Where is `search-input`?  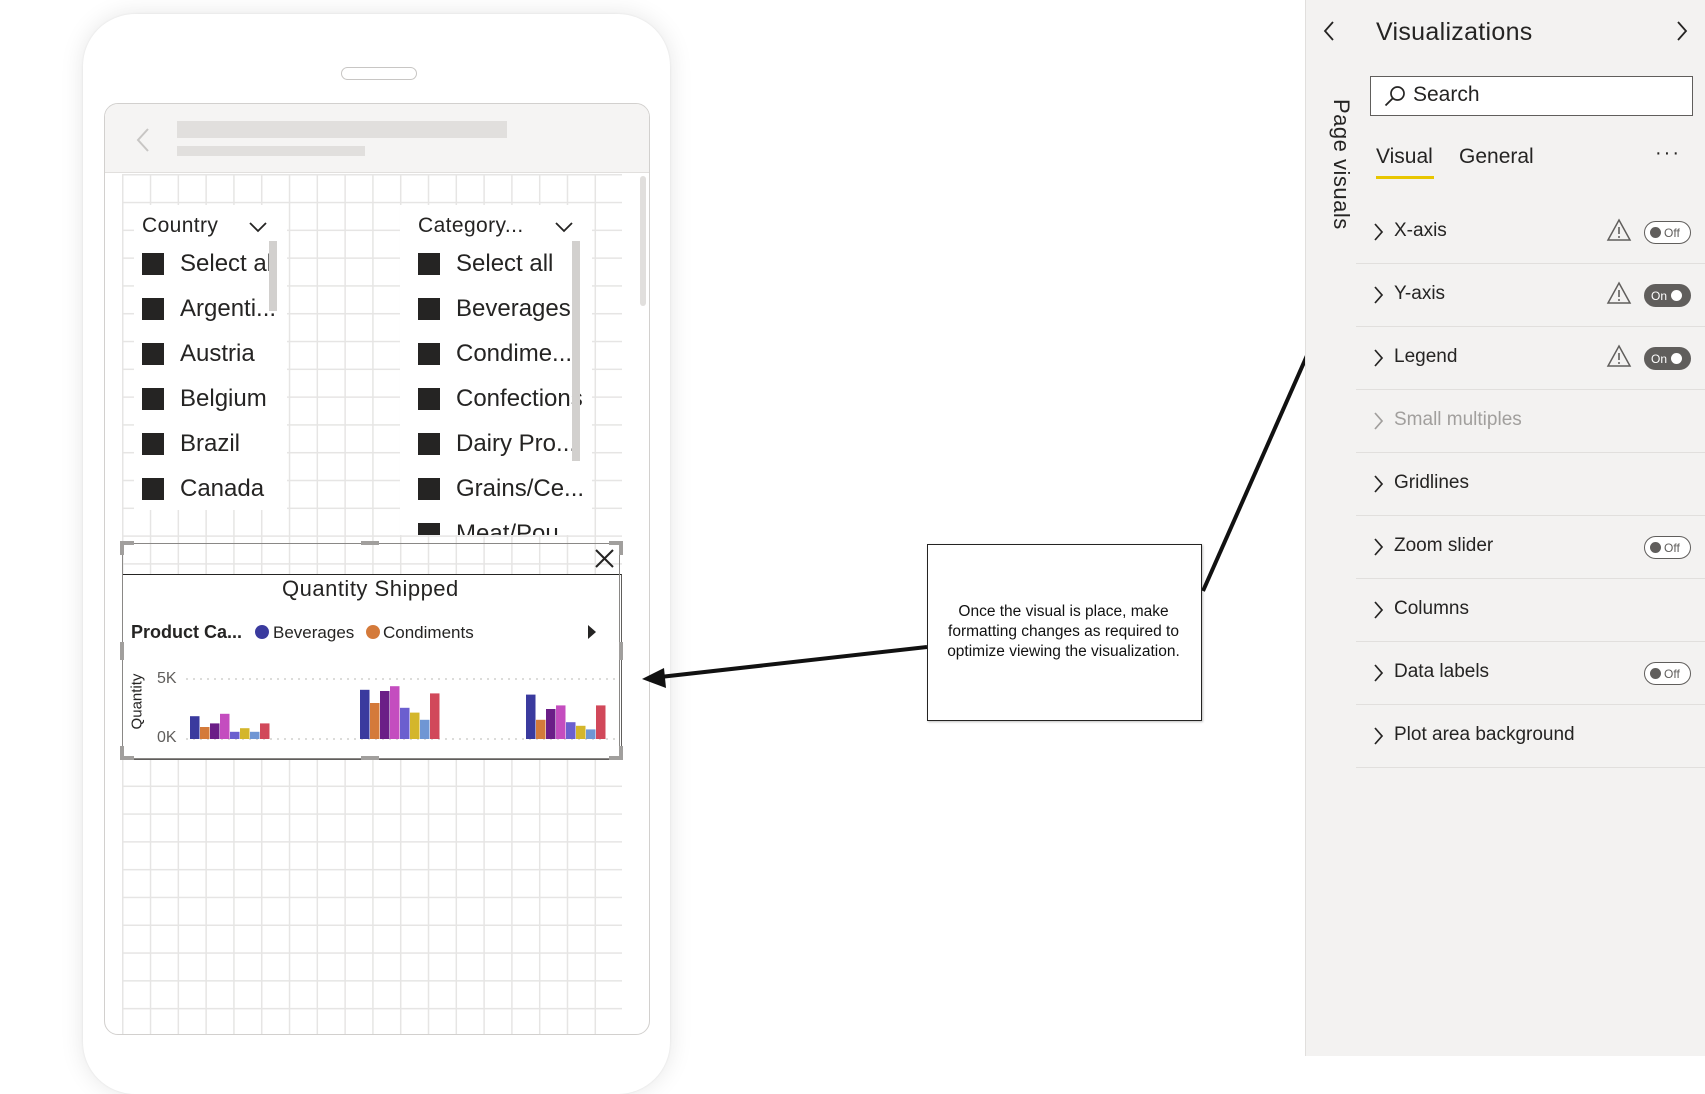 search-input is located at coordinates (1543, 95).